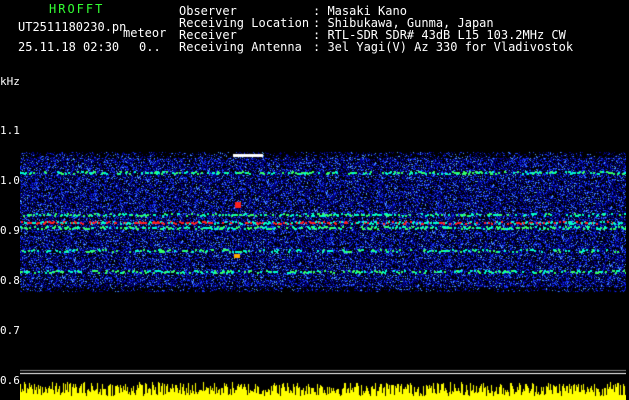 This screenshot has height=400, width=629. I want to click on frequency-unit: kHz, so click(10, 81).